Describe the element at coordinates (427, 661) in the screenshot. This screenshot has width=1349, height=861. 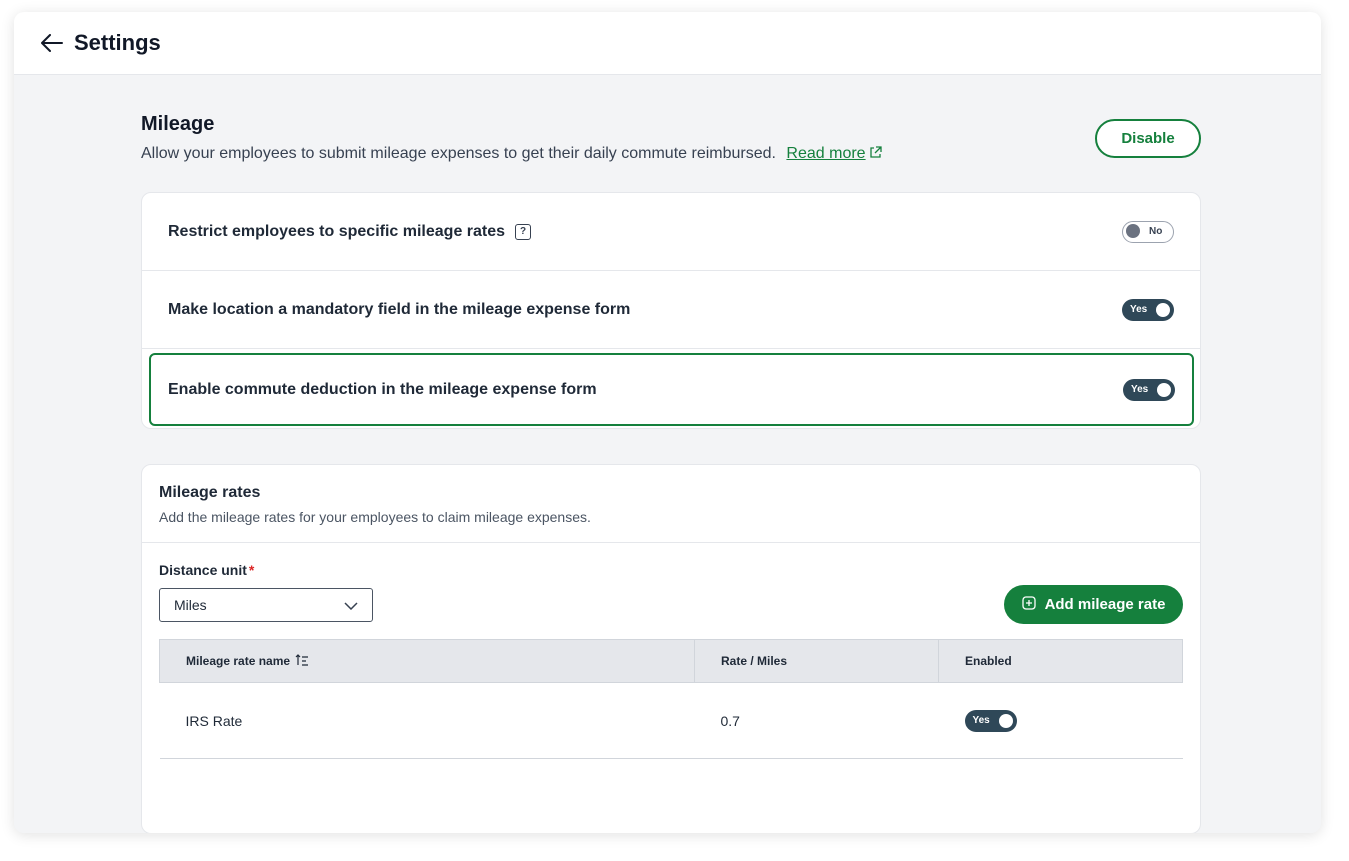
I see `column-header-name: Mileage rate name` at that location.